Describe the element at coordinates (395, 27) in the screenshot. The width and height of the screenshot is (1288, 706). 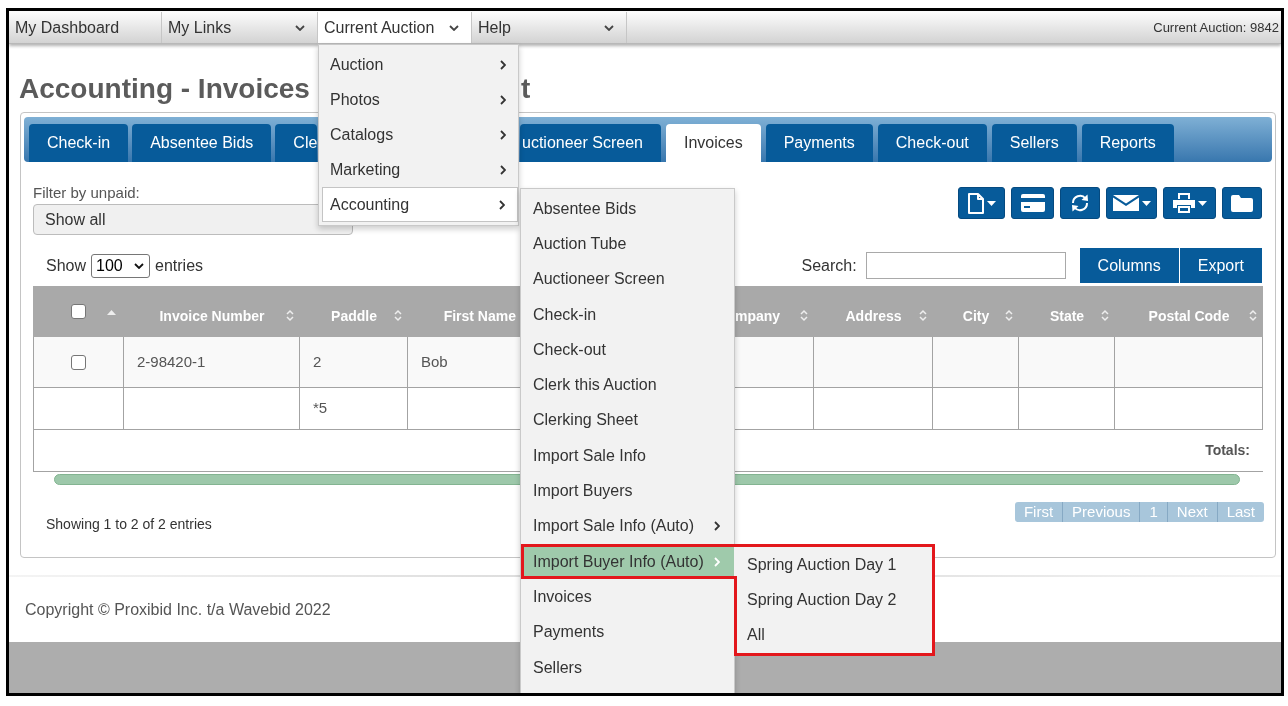
I see `nav-item: Current Auction` at that location.